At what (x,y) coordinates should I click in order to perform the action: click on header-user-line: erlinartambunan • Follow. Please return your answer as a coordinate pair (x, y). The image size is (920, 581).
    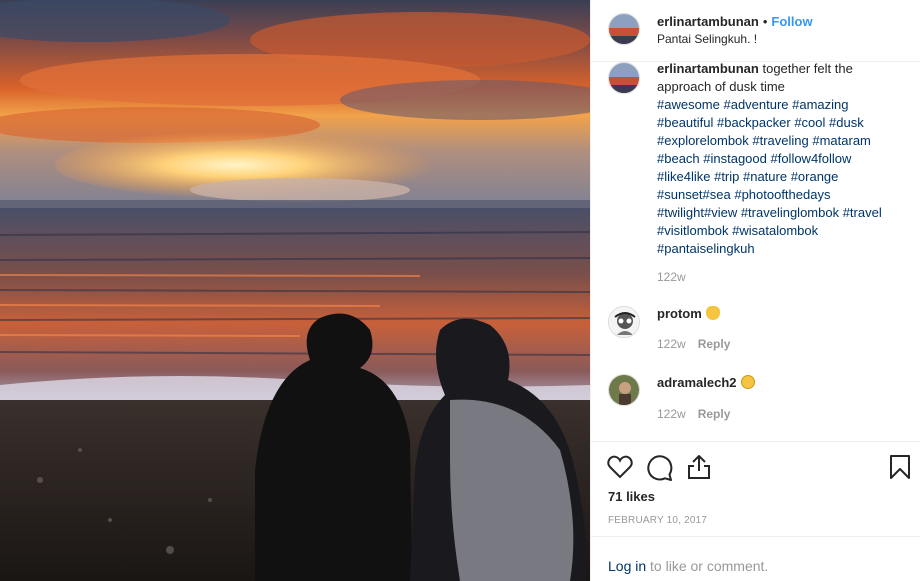
    Looking at the image, I should click on (735, 21).